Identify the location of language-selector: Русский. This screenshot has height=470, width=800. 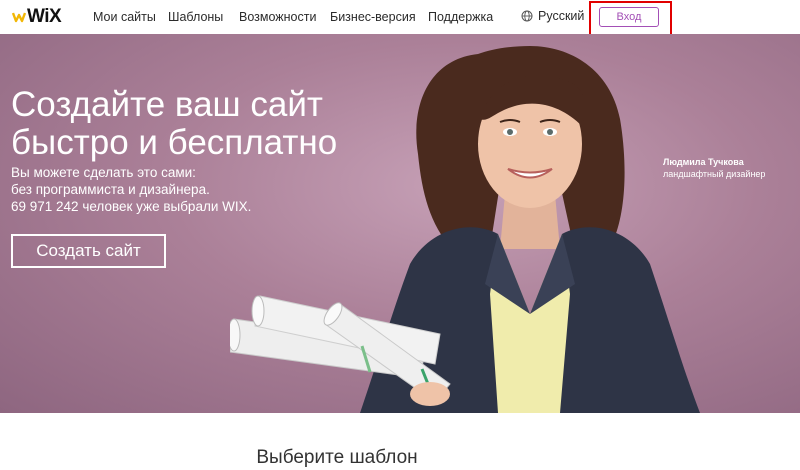
(552, 16).